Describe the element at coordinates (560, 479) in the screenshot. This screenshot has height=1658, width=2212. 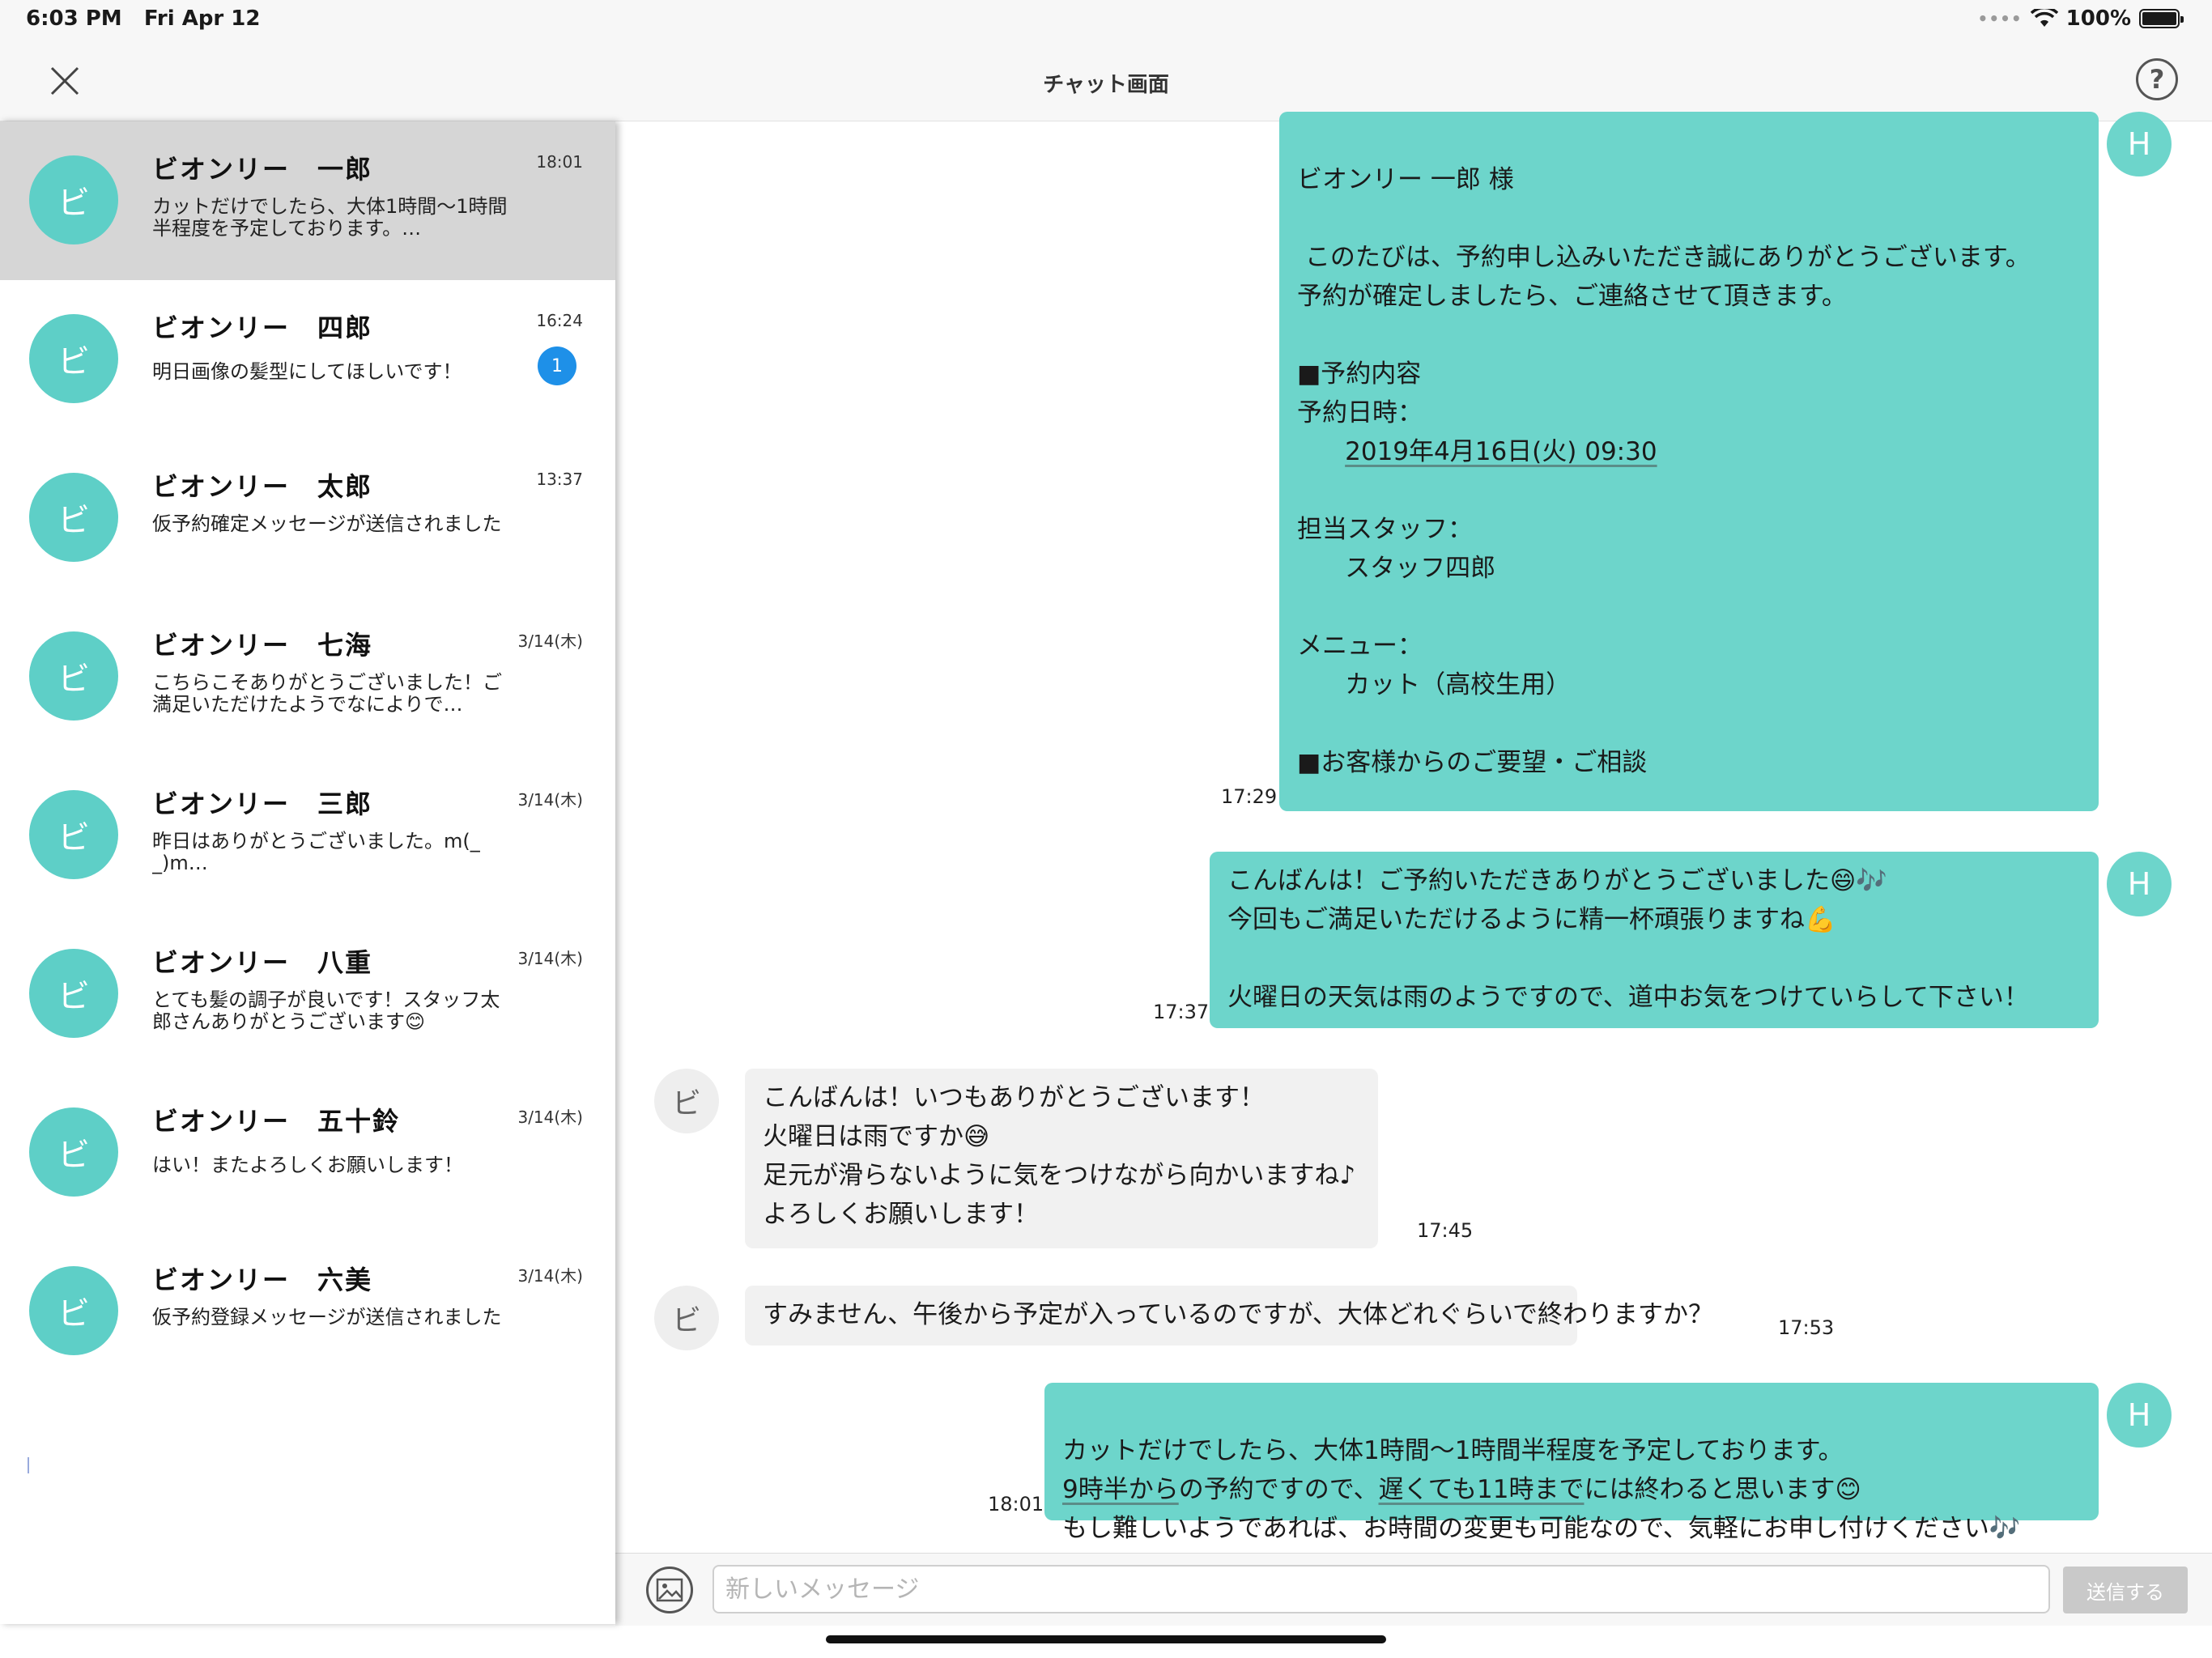
I see `conversation-time: 13:37` at that location.